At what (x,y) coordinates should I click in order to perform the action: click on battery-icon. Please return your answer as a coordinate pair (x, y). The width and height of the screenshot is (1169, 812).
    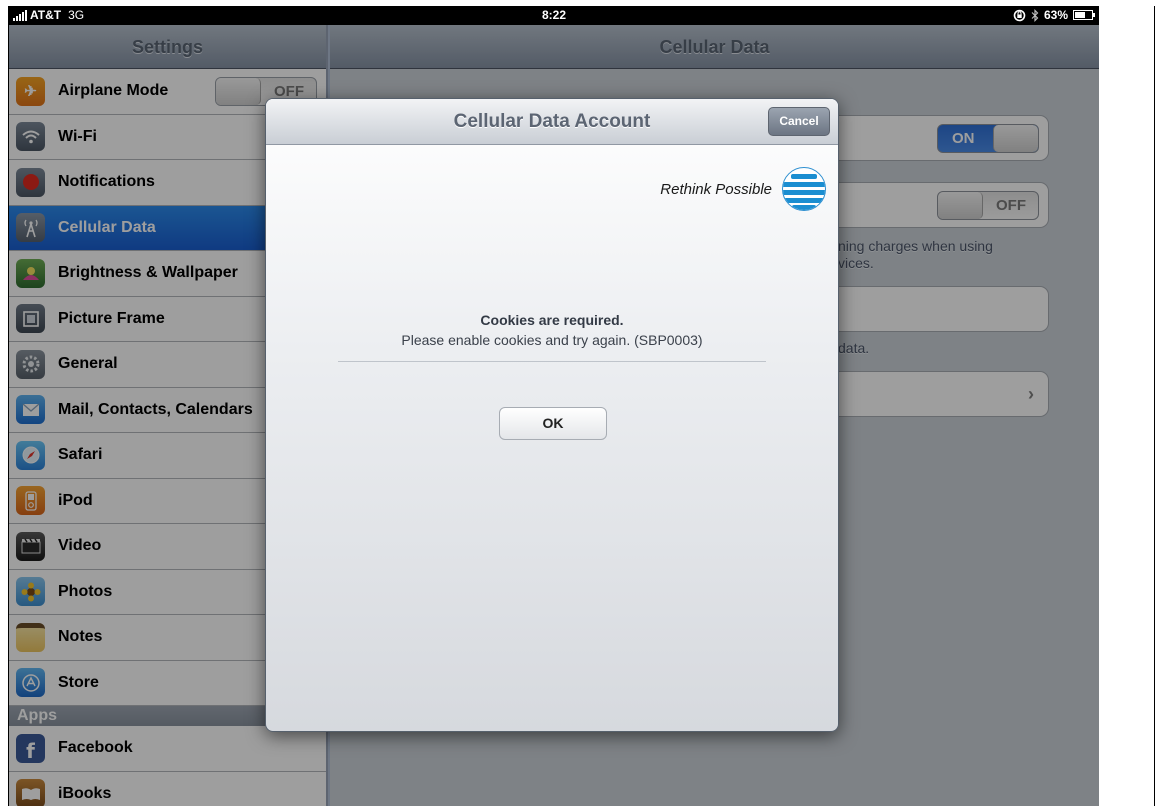
    Looking at the image, I should click on (1084, 15).